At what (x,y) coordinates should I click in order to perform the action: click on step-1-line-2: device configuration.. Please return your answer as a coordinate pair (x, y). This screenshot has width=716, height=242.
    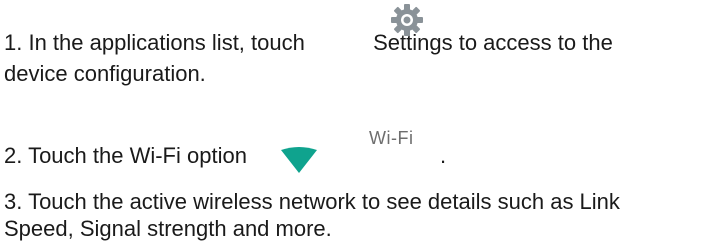
    Looking at the image, I should click on (105, 74).